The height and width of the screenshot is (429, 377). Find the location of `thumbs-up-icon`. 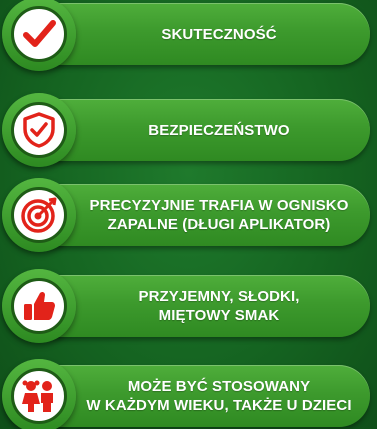

thumbs-up-icon is located at coordinates (39, 306).